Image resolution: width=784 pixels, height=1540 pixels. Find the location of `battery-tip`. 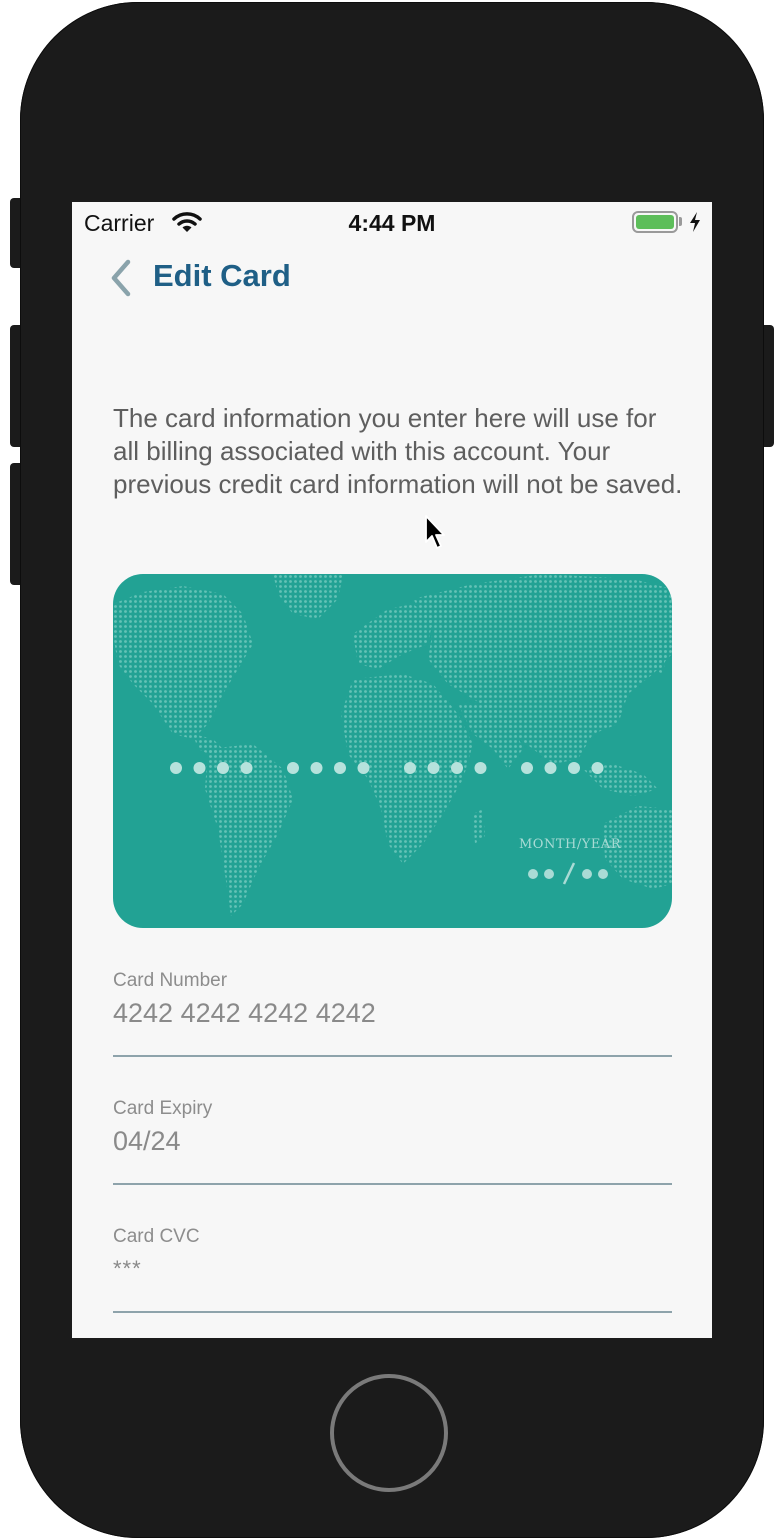

battery-tip is located at coordinates (680, 221).